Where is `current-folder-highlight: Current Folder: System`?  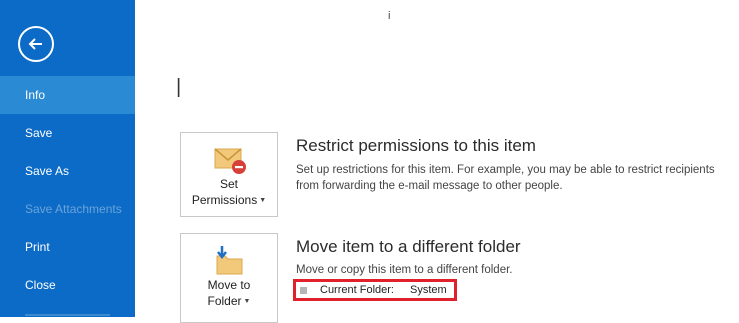 current-folder-highlight: Current Folder: System is located at coordinates (375, 290).